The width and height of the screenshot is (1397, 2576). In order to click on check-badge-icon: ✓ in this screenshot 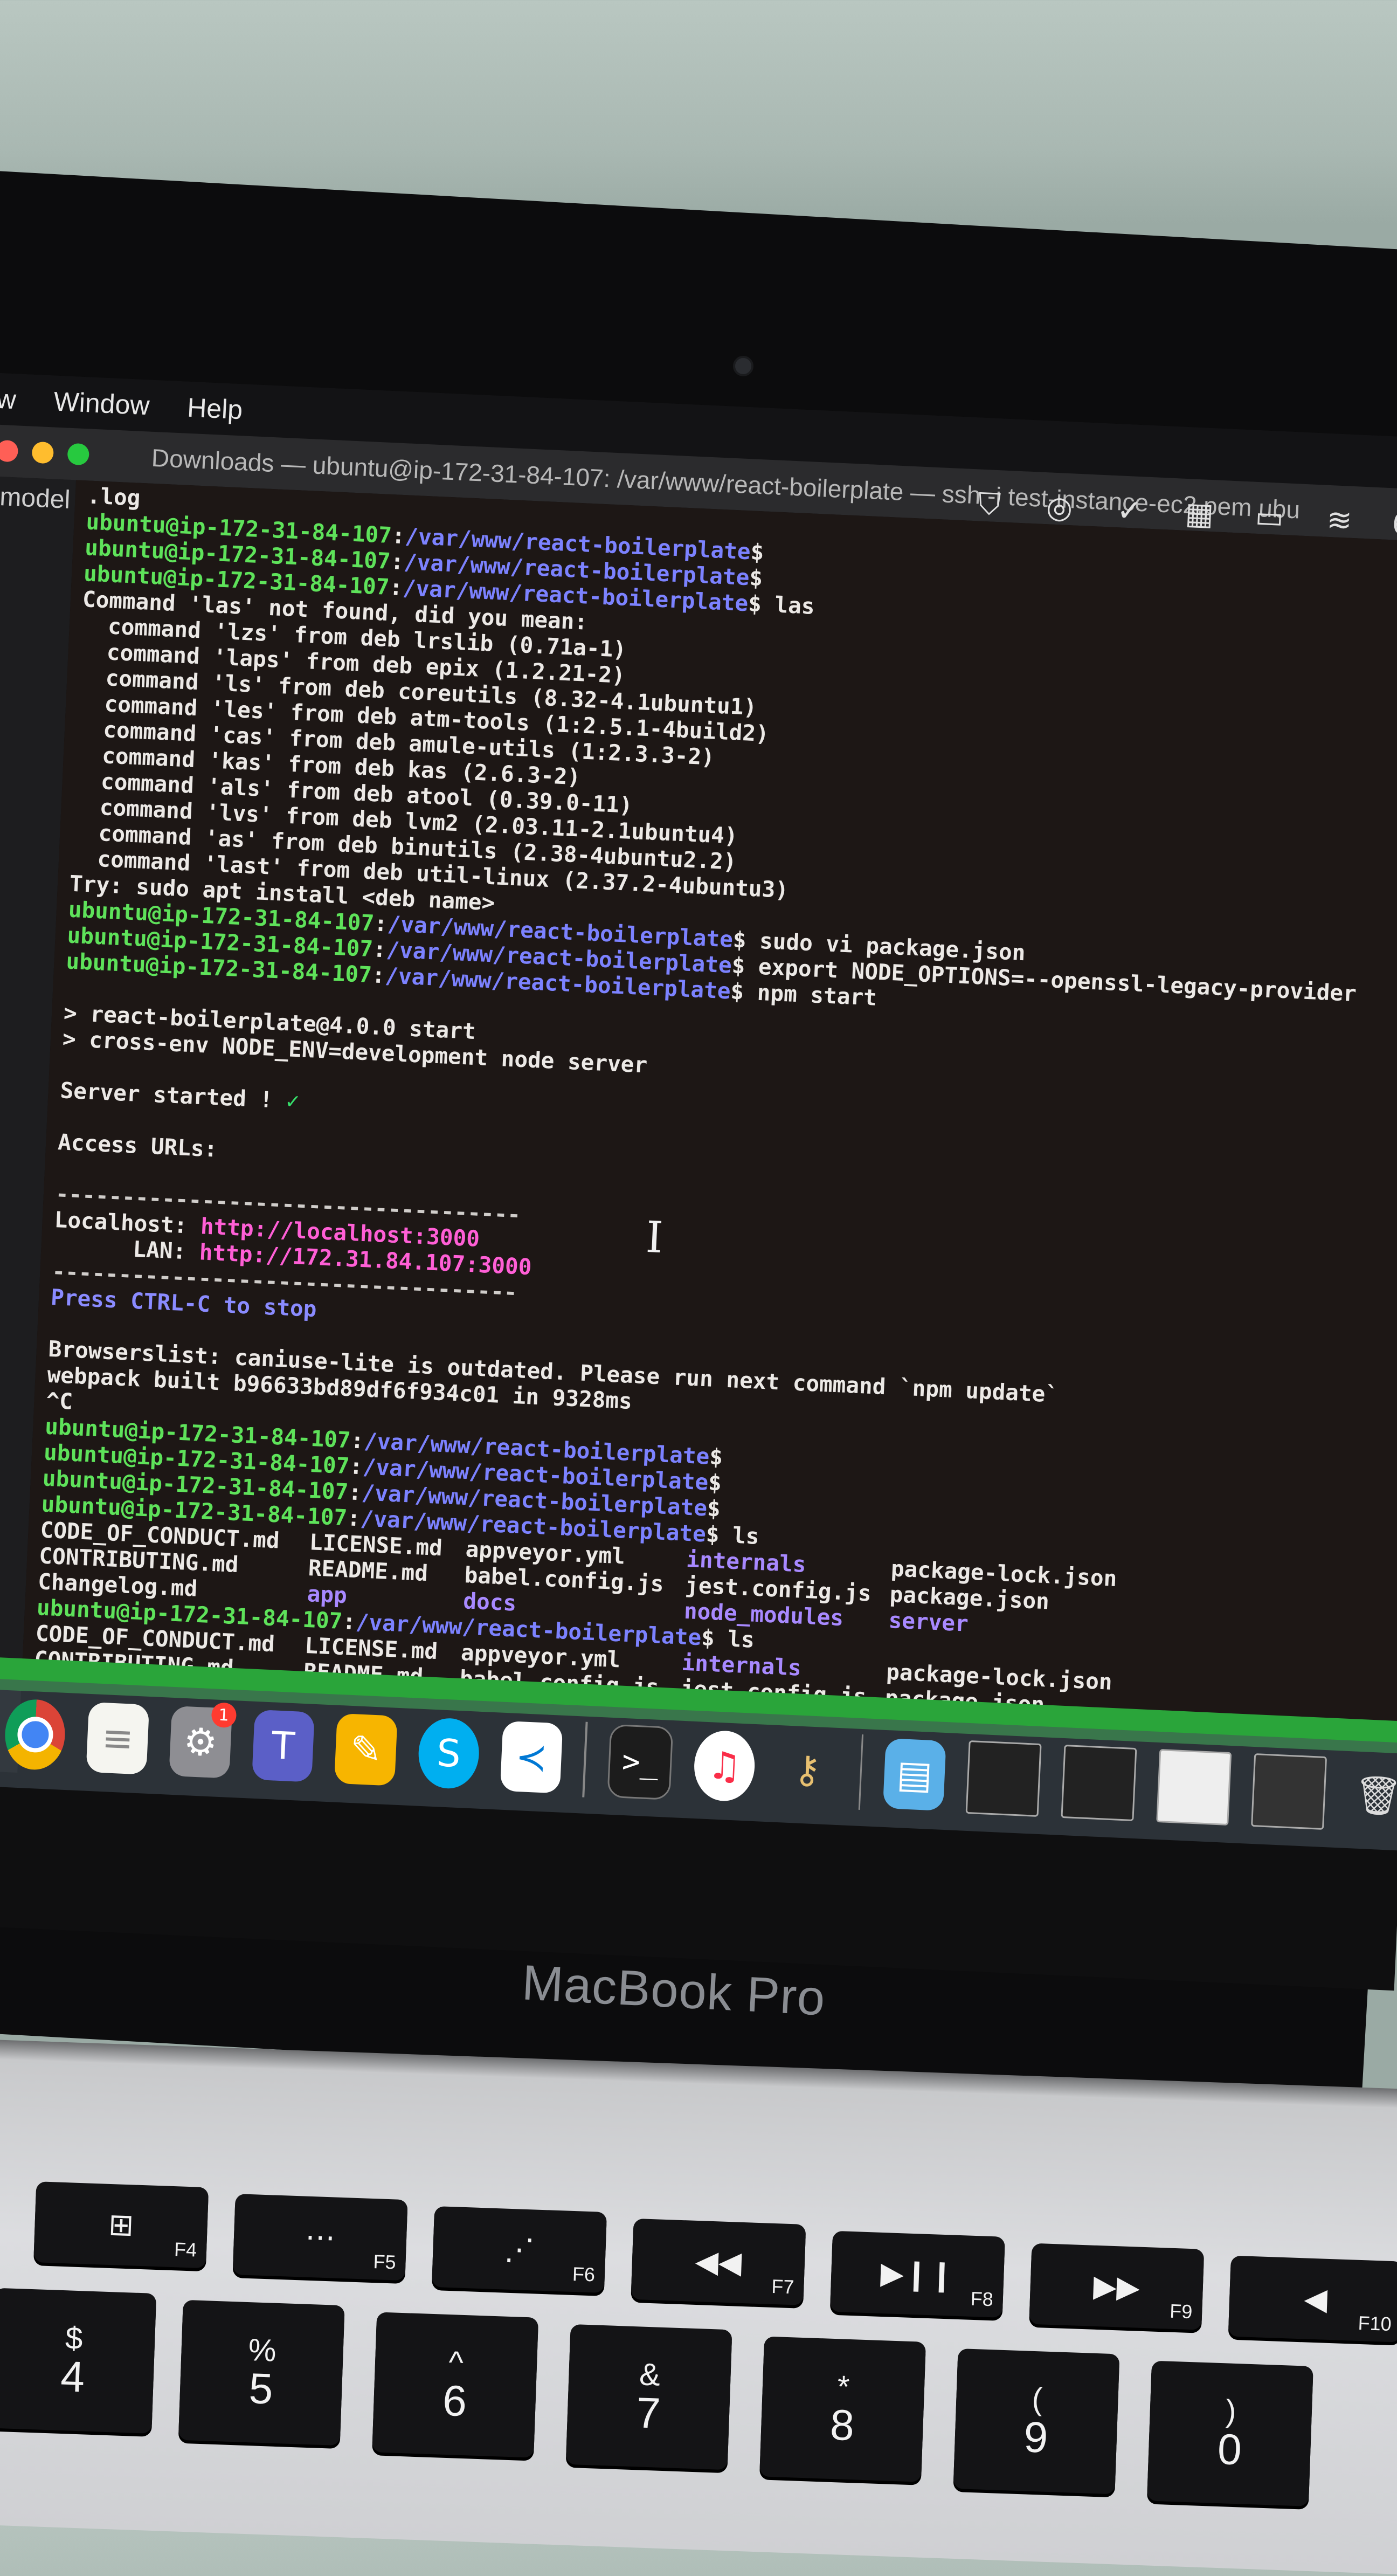, I will do `click(1130, 510)`.